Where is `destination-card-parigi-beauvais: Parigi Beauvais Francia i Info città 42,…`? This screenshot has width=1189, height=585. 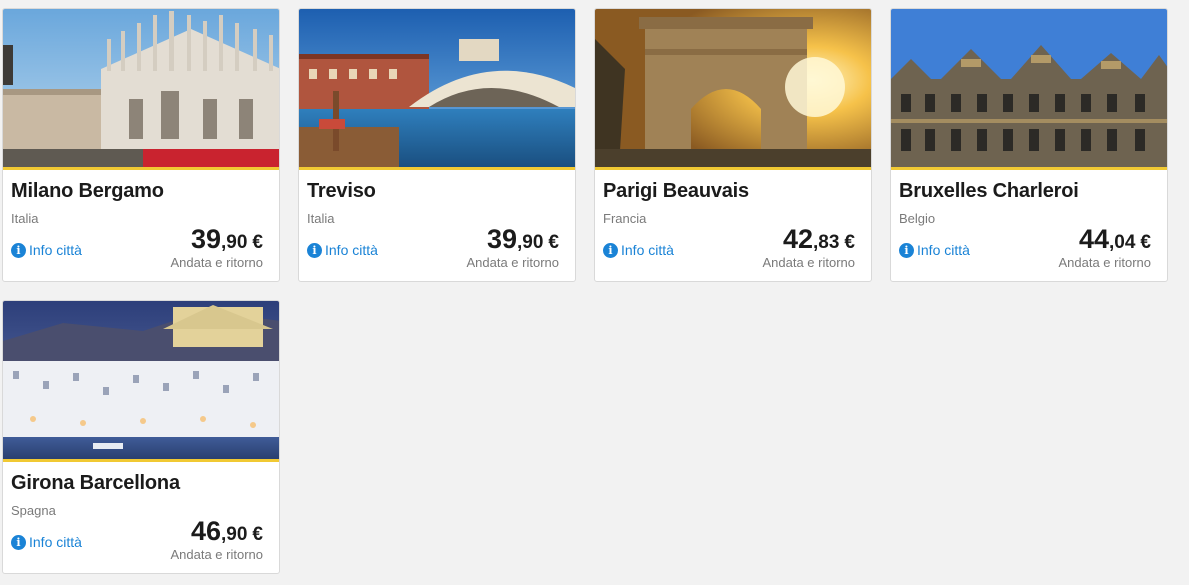 destination-card-parigi-beauvais: Parigi Beauvais Francia i Info città 42,… is located at coordinates (733, 145).